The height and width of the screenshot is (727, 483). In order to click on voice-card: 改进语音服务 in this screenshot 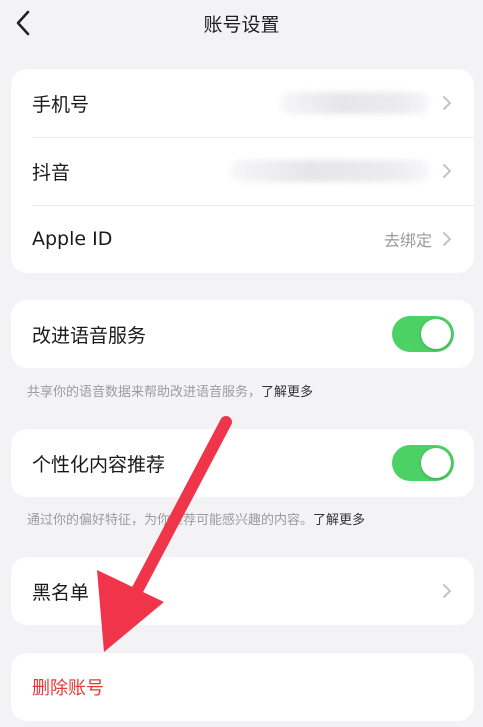, I will do `click(242, 334)`.